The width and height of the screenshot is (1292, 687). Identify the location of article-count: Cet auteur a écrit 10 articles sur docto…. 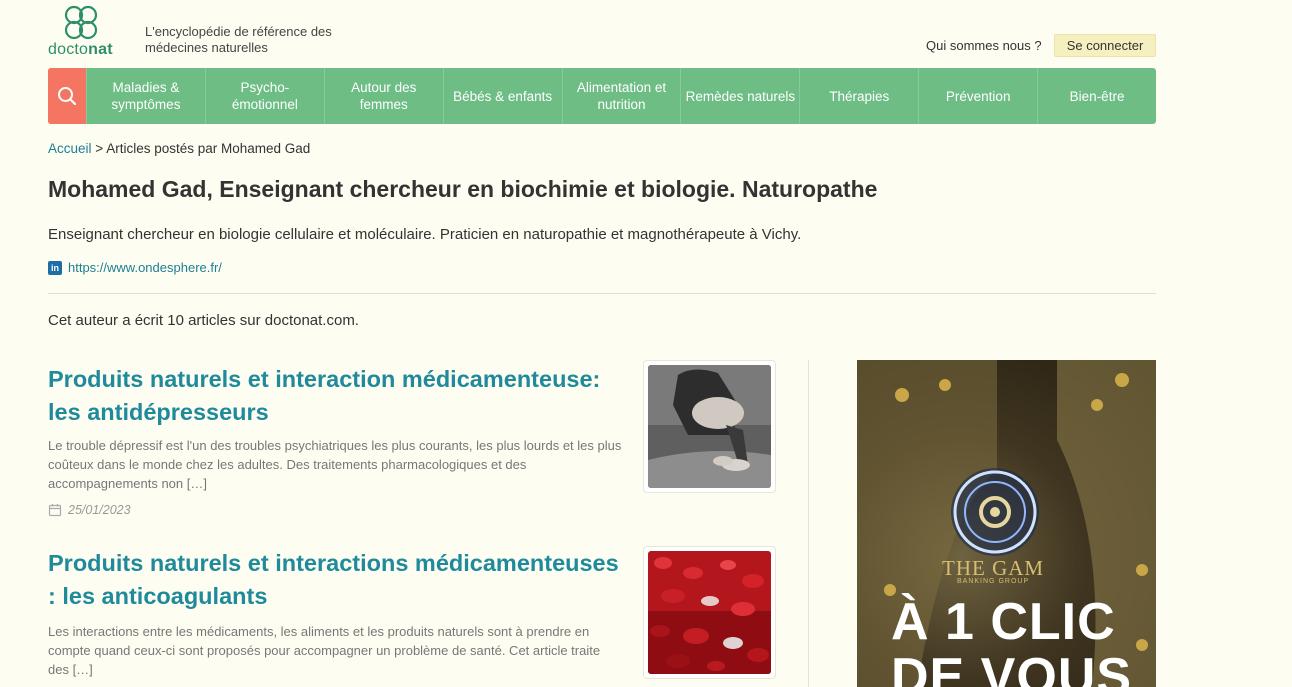
(203, 320).